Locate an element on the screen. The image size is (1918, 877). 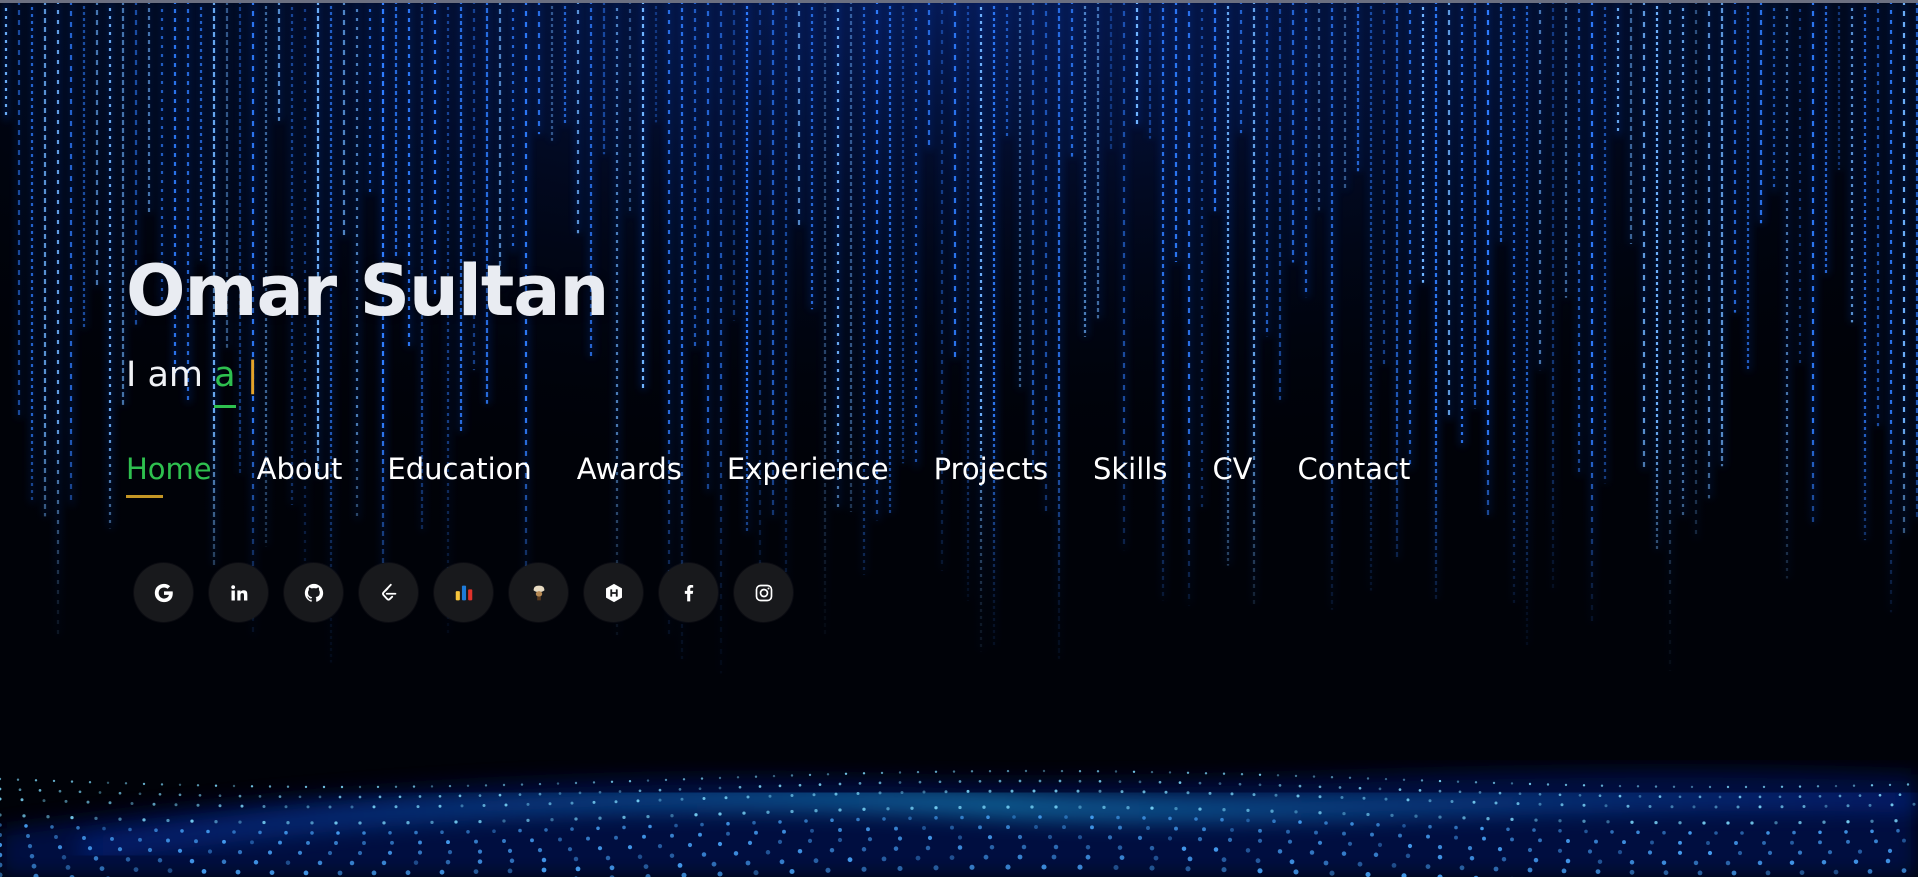
facebook-icon is located at coordinates (688, 592).